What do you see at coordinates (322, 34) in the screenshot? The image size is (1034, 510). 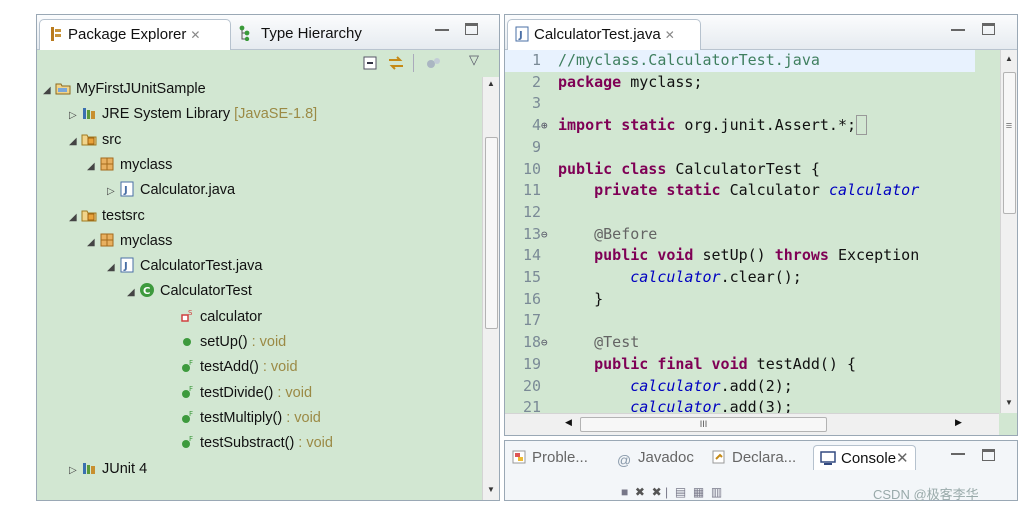 I see `tab-type-hierarchy: Type Hierarchy` at bounding box center [322, 34].